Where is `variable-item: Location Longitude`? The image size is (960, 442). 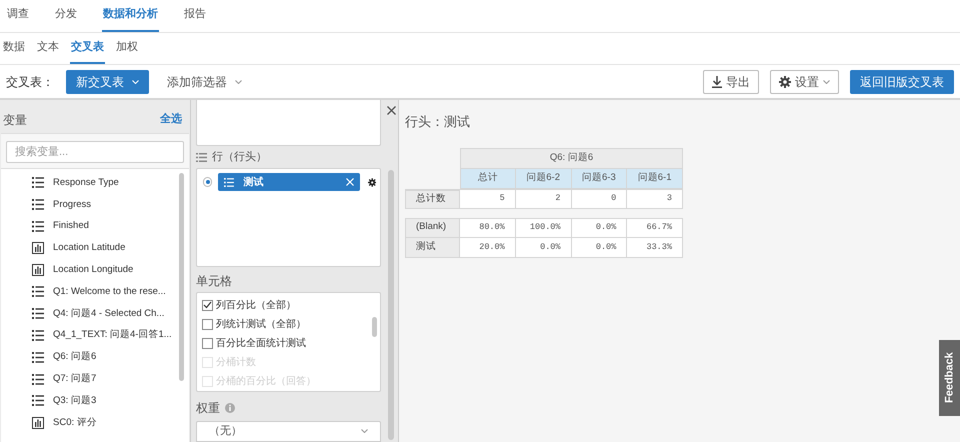 variable-item: Location Longitude is located at coordinates (90, 270).